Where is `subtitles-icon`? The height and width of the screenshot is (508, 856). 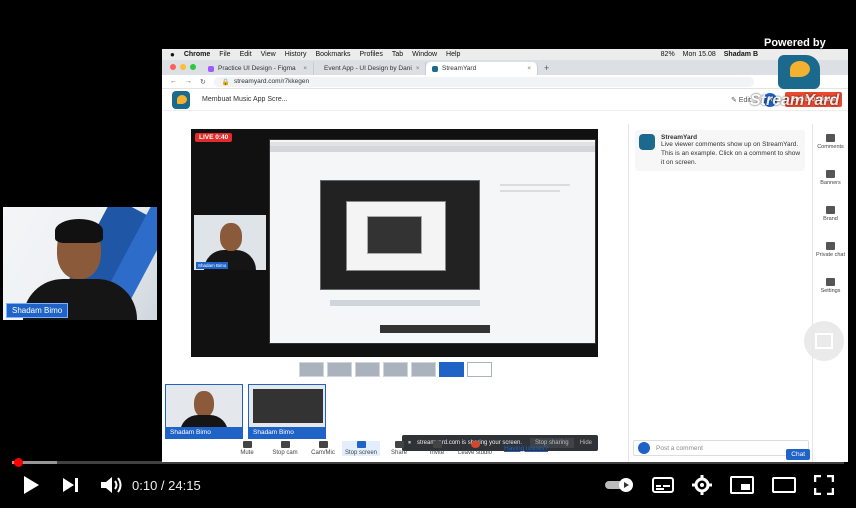
subtitles-icon is located at coordinates (663, 485).